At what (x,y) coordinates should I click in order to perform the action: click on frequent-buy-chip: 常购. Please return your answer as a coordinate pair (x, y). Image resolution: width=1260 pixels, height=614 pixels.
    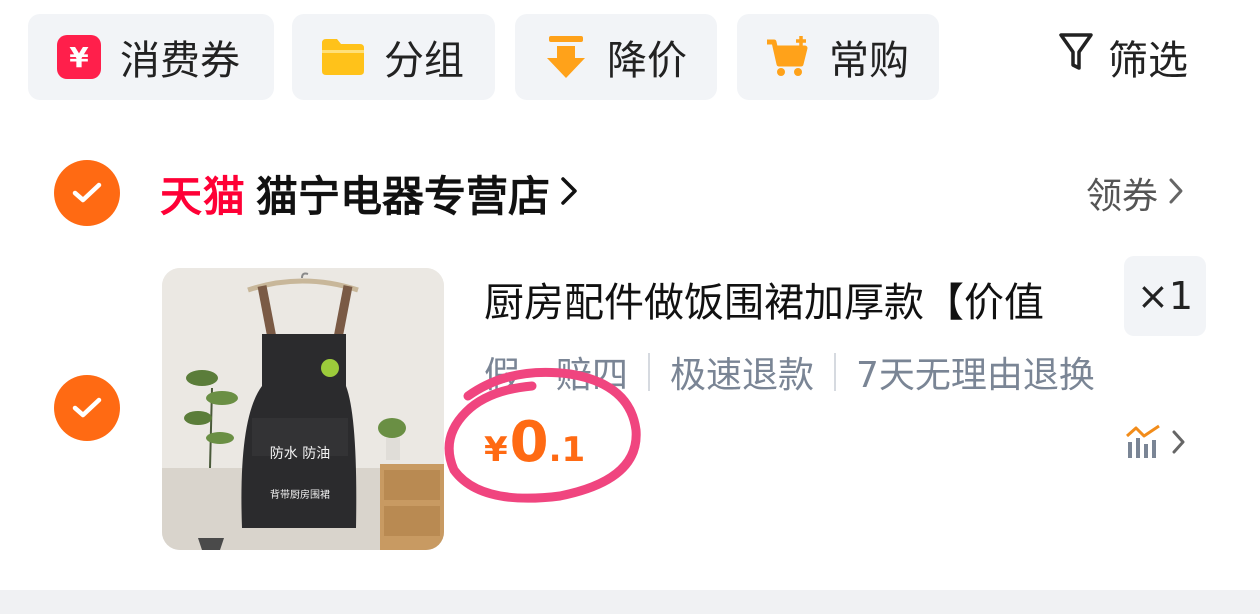
    Looking at the image, I should click on (838, 57).